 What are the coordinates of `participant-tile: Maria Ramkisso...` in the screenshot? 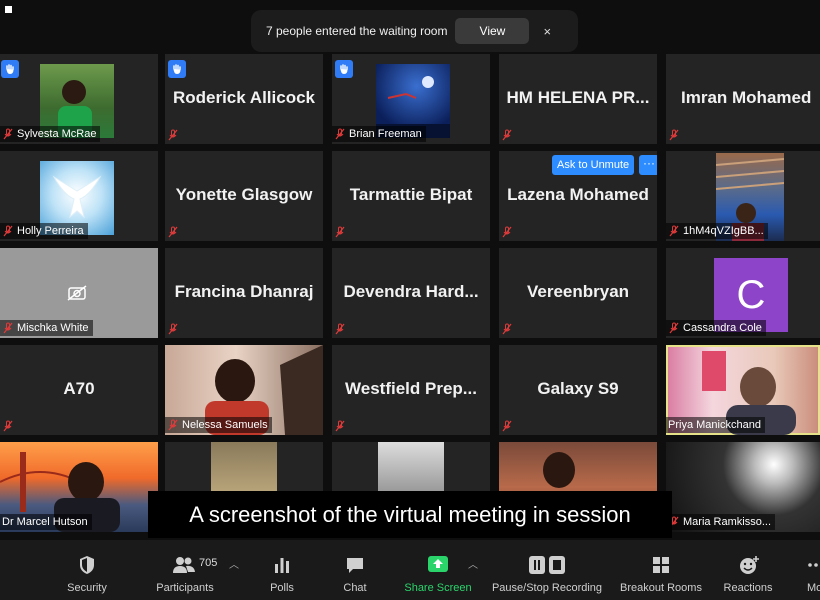 It's located at (743, 487).